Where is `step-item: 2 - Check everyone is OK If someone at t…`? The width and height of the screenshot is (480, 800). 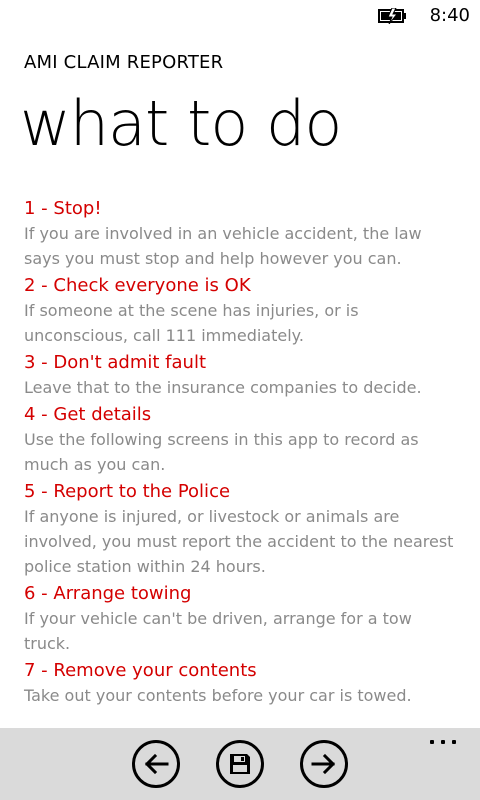 step-item: 2 - Check everyone is OK If someone at t… is located at coordinates (239, 310).